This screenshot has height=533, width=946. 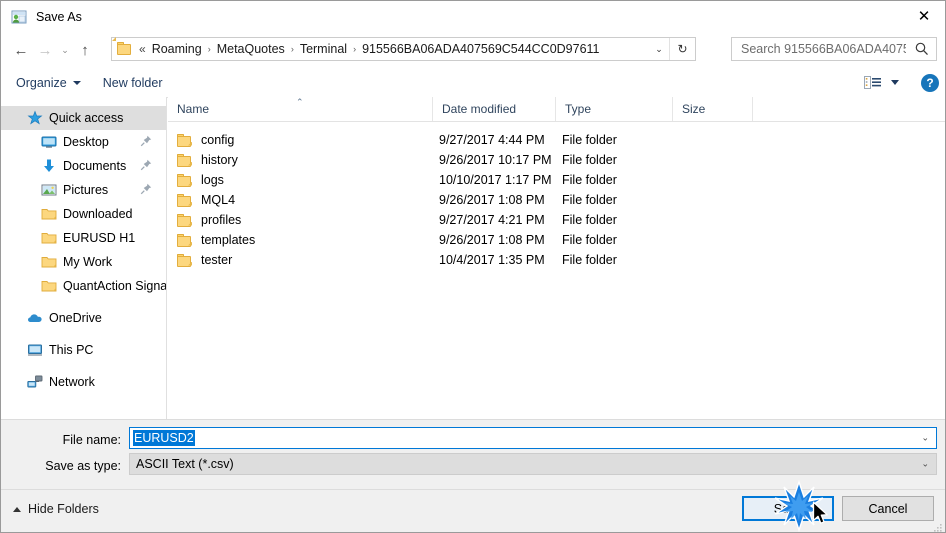 What do you see at coordinates (228, 240) in the screenshot?
I see `file-name-text: templates` at bounding box center [228, 240].